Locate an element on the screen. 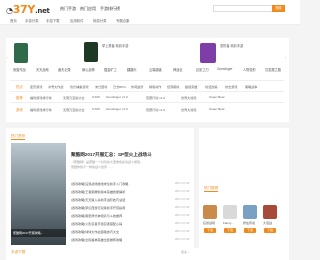  app-thumbnail-warrior is located at coordinates (91, 52).